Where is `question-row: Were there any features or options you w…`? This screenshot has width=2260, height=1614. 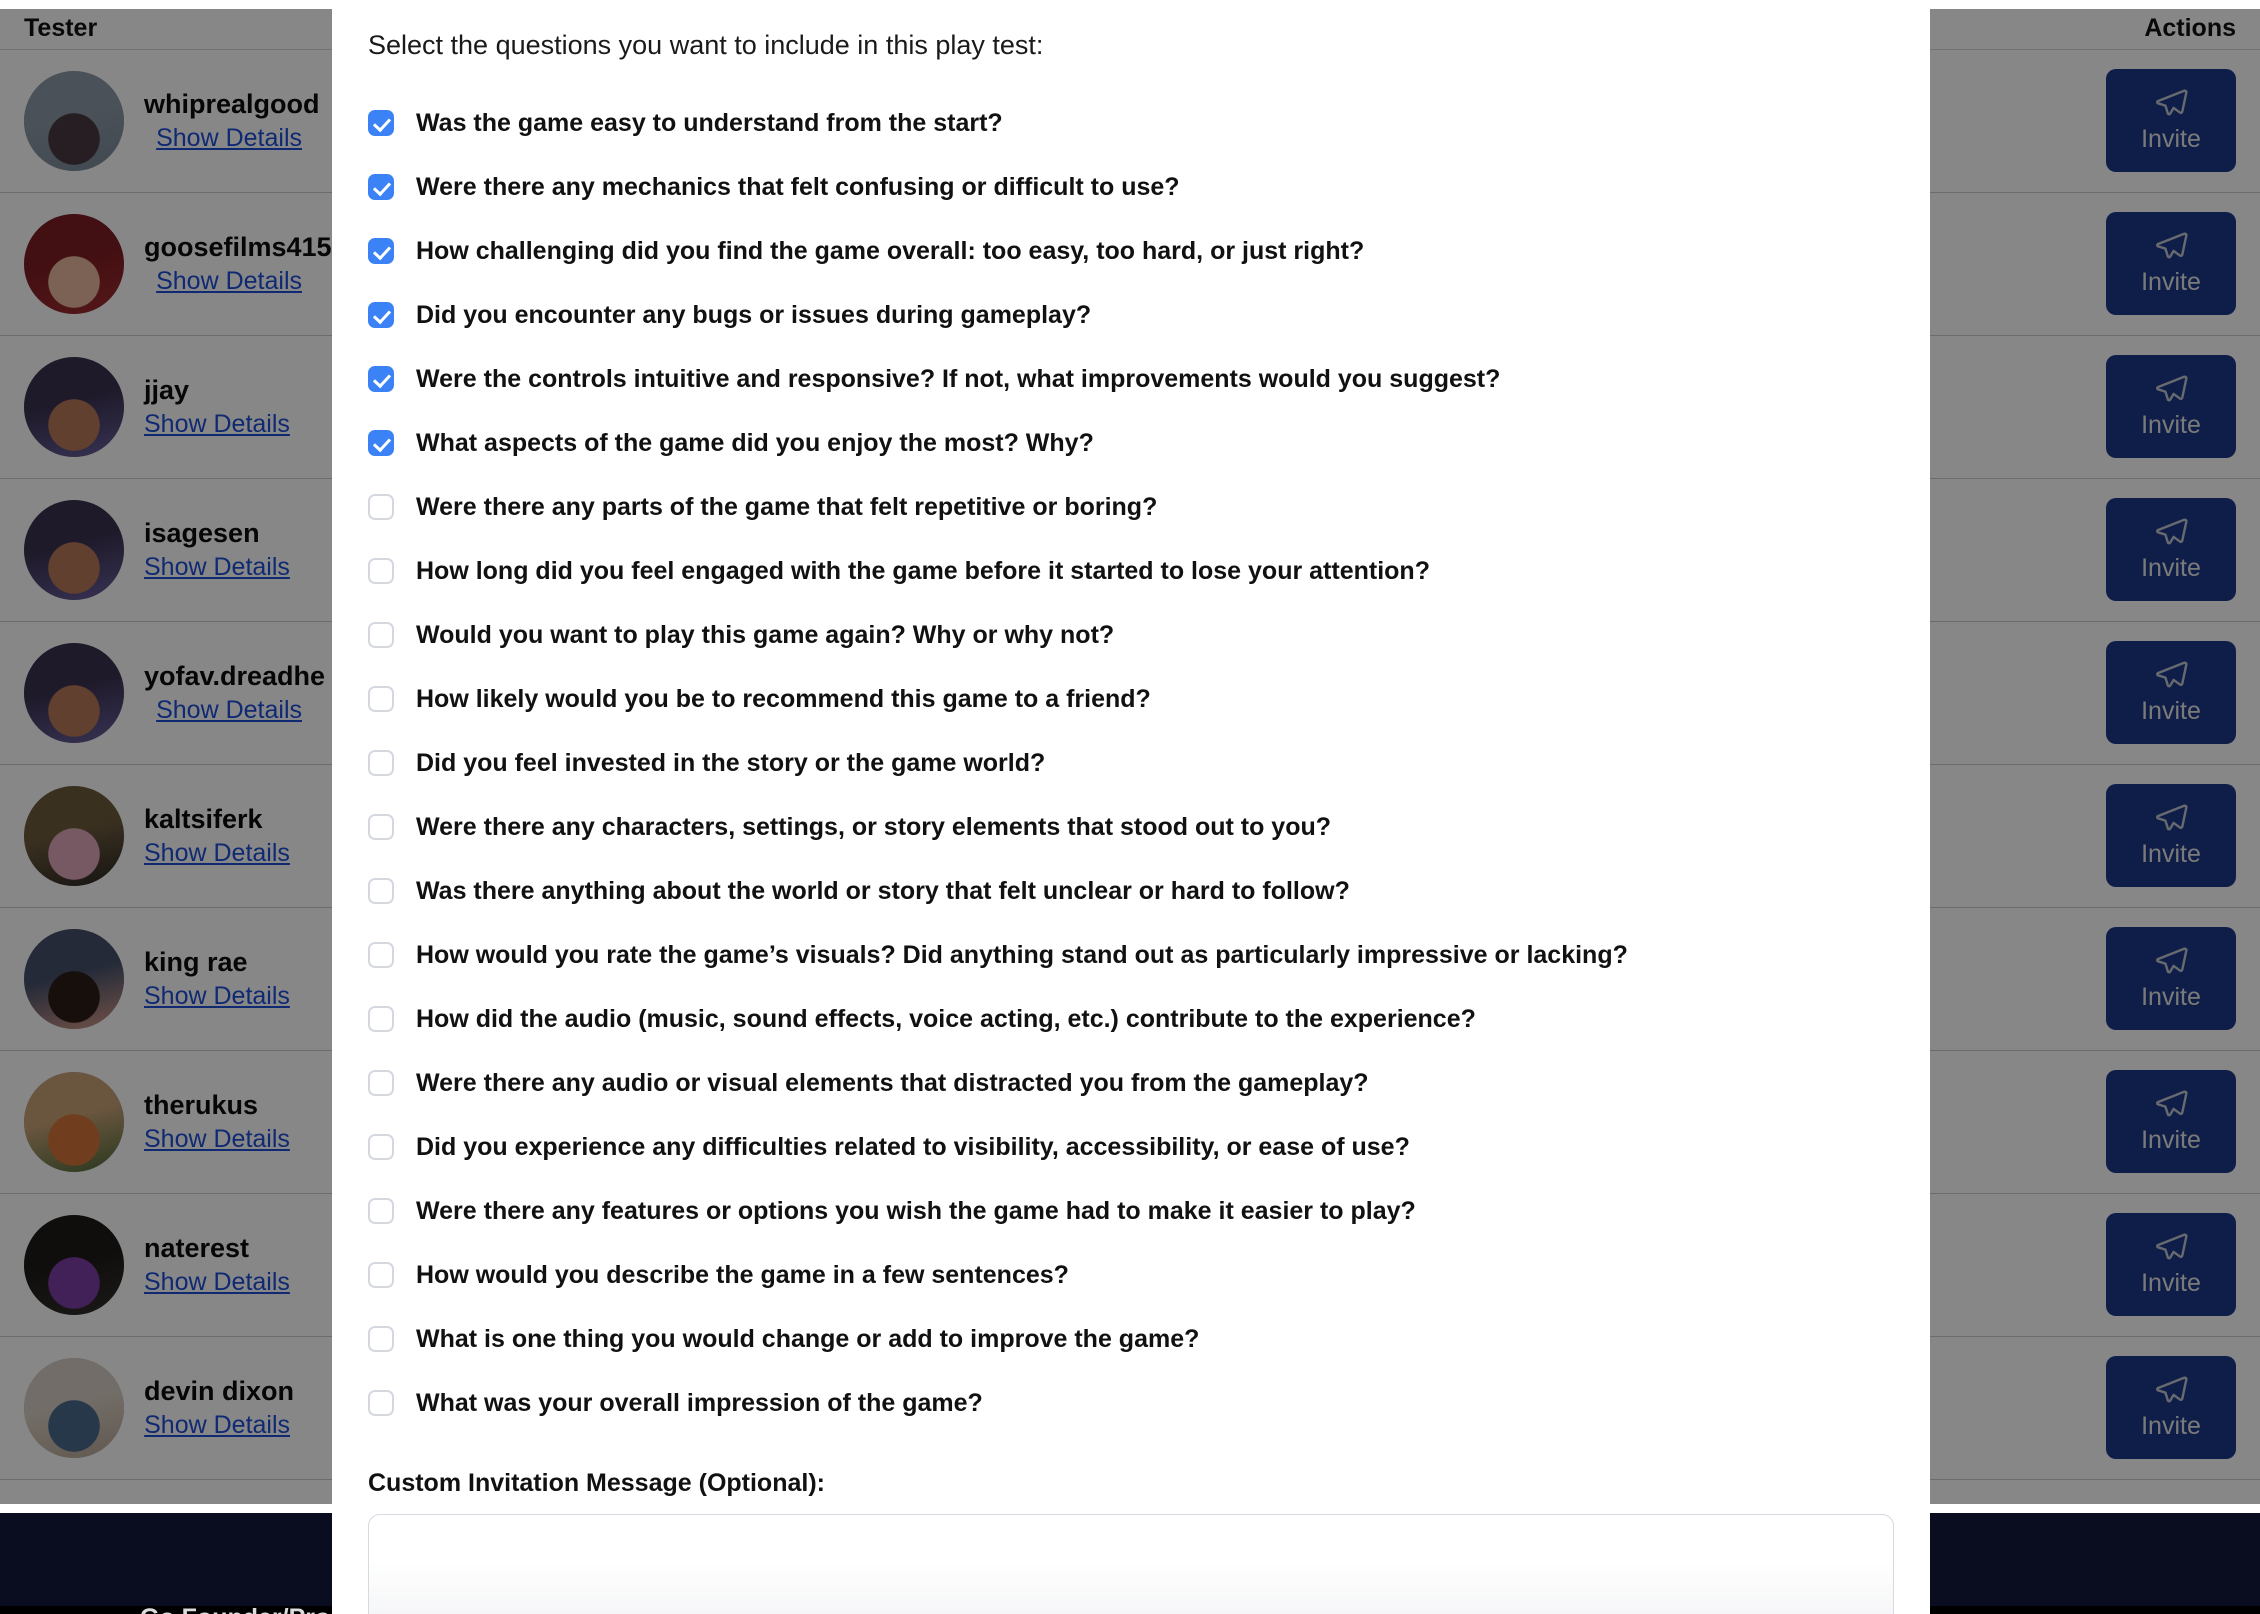
question-row: Were there any features or options you w… is located at coordinates (1131, 1211).